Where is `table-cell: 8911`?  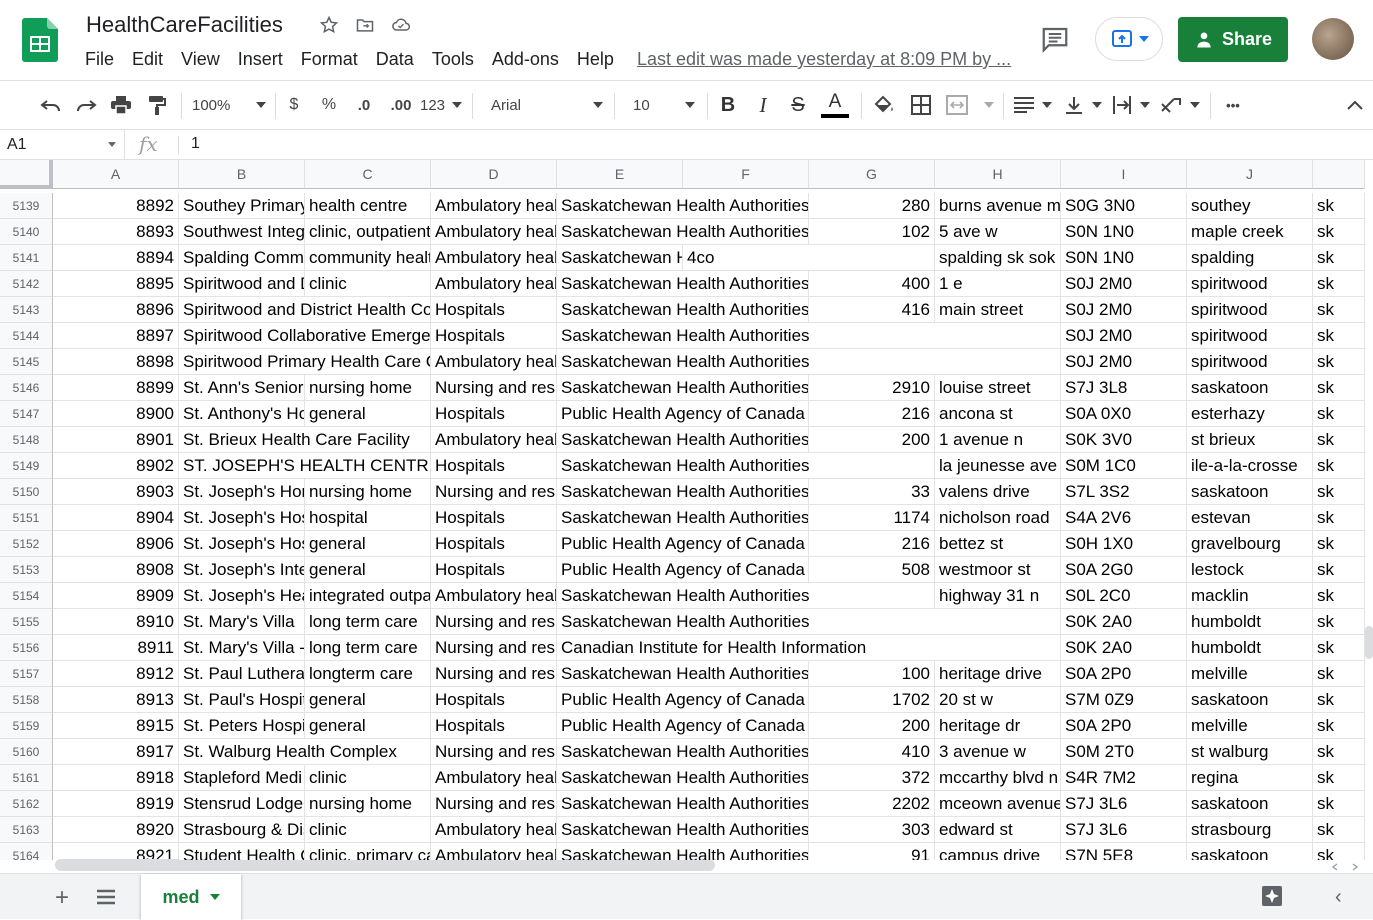
table-cell: 8911 is located at coordinates (116, 648).